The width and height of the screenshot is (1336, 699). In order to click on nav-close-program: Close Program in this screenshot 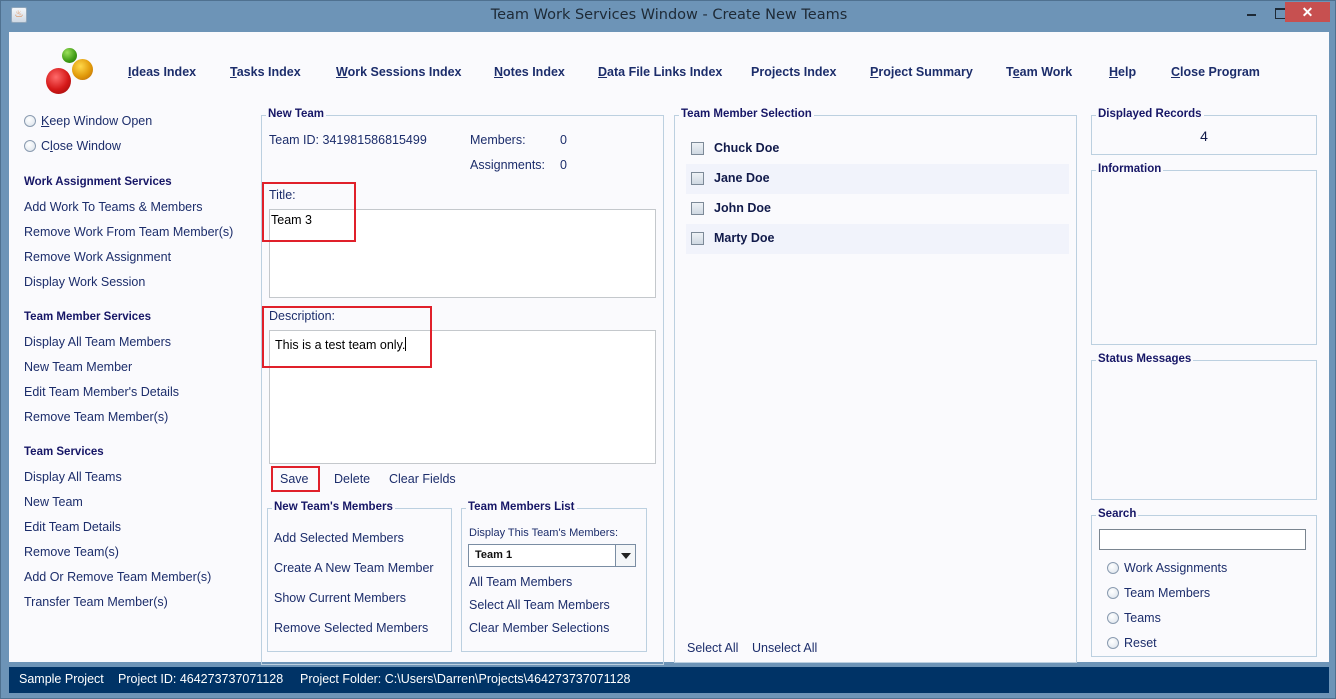, I will do `click(1215, 72)`.